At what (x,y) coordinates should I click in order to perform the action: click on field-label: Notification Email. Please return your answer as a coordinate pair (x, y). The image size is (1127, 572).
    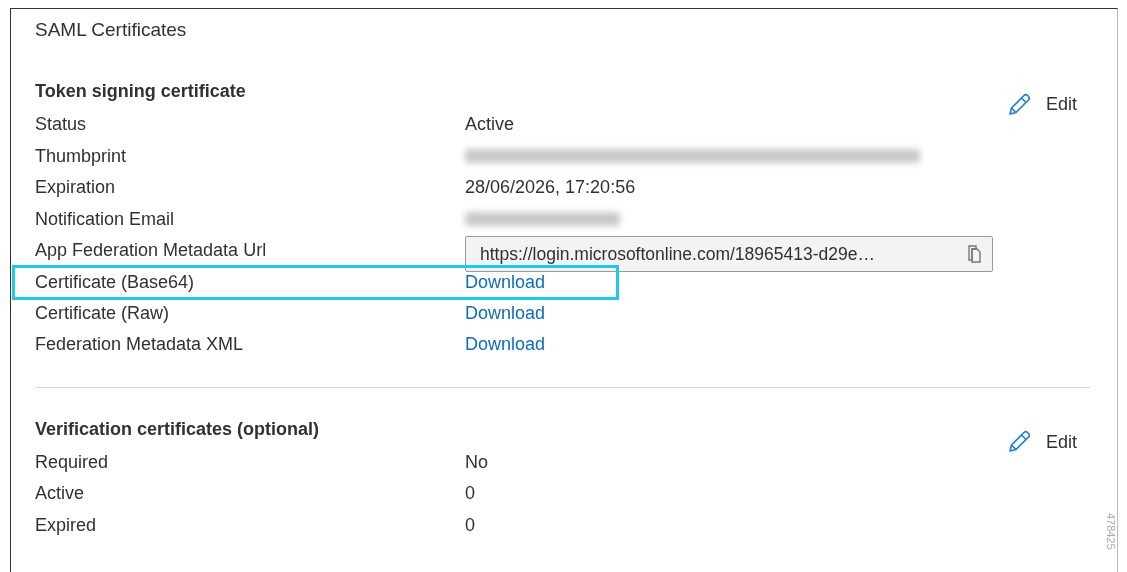
    Looking at the image, I should click on (105, 219).